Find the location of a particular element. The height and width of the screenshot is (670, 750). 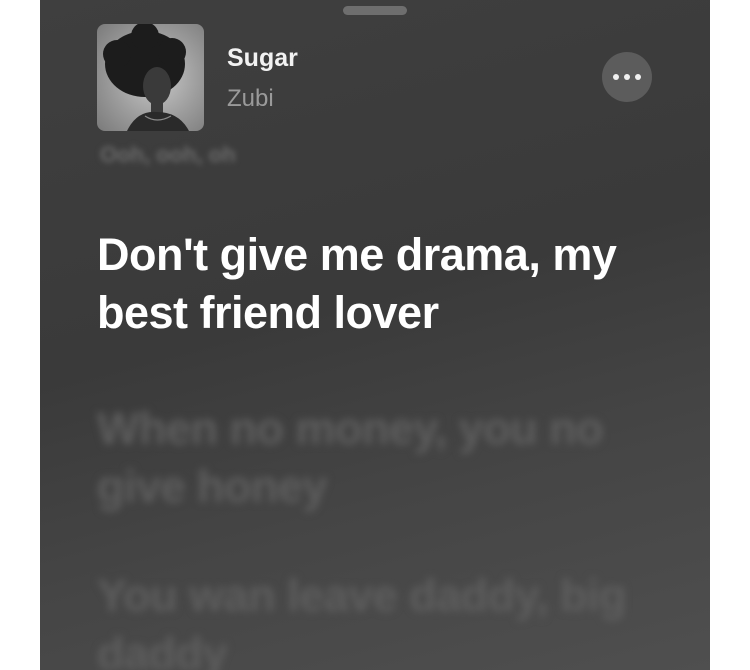

album-artwork is located at coordinates (150, 77).